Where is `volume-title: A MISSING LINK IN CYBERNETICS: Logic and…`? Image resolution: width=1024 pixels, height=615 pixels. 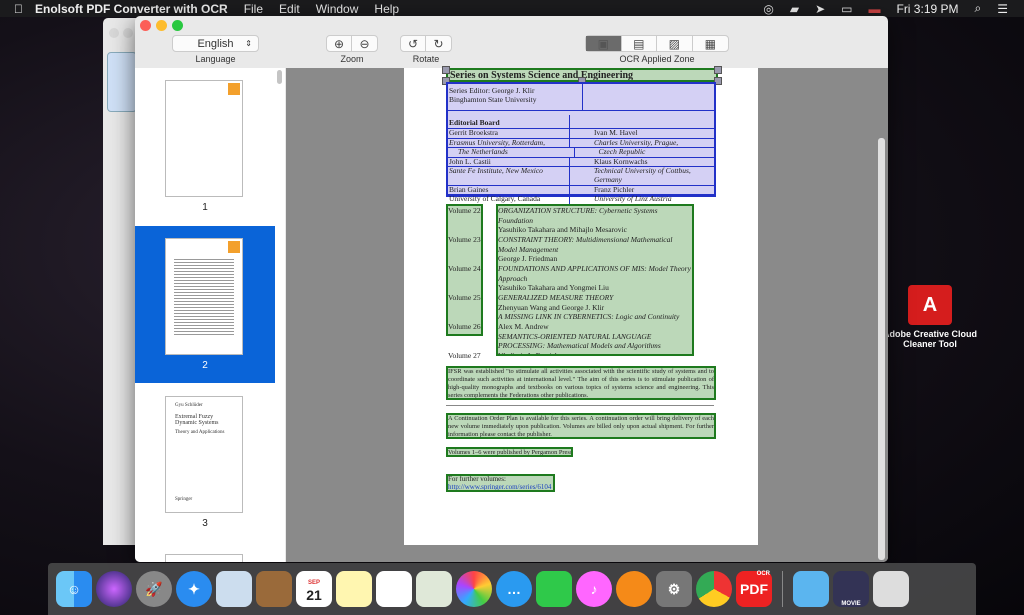
volume-title: A MISSING LINK IN CYBERNETICS: Logic and… is located at coordinates (589, 317).